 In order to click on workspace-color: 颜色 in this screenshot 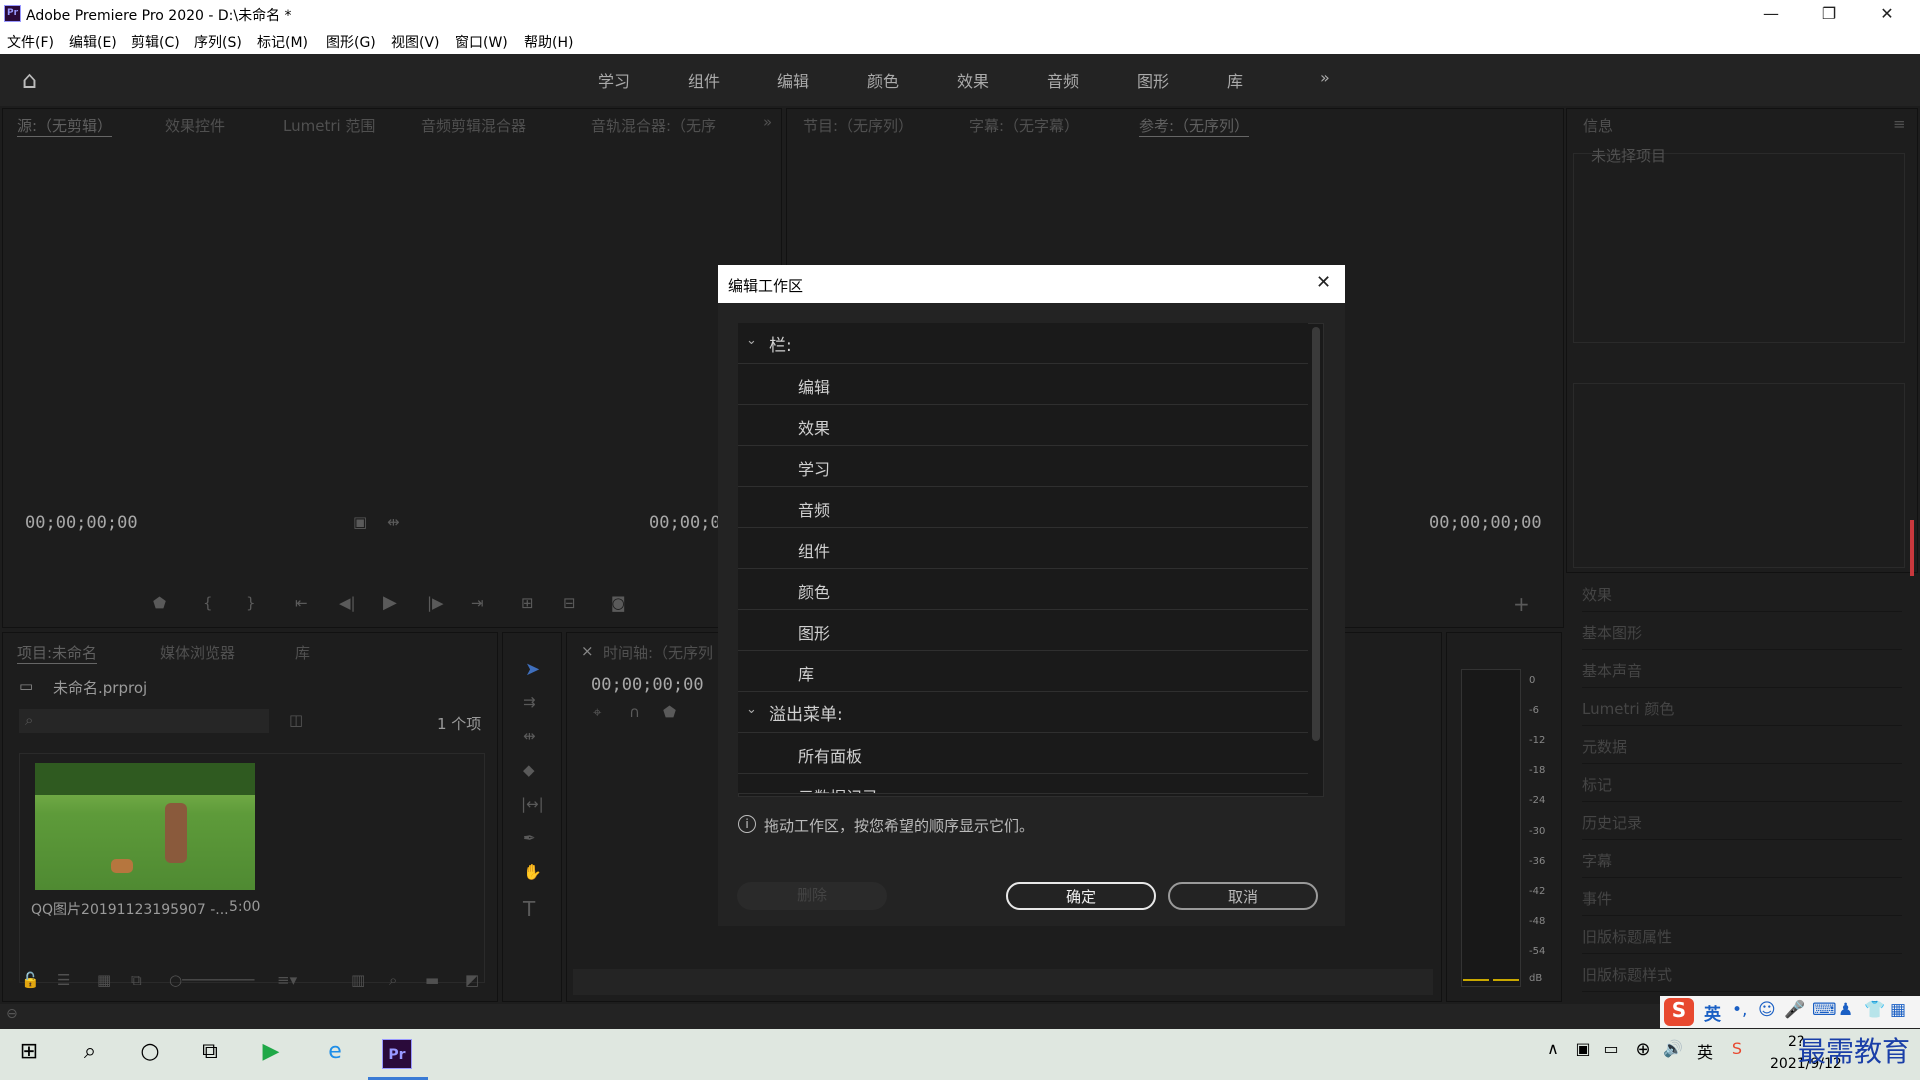, I will do `click(883, 80)`.